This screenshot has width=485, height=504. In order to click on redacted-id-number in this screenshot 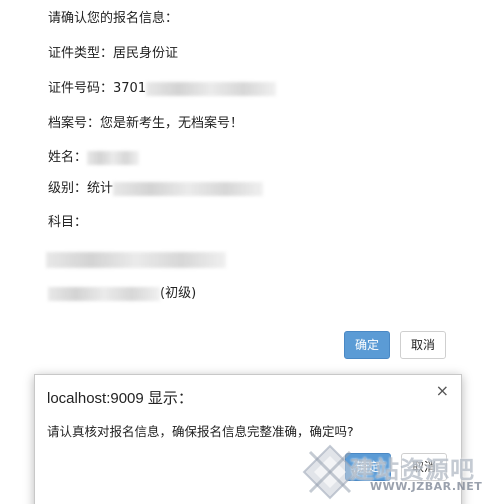, I will do `click(211, 88)`.